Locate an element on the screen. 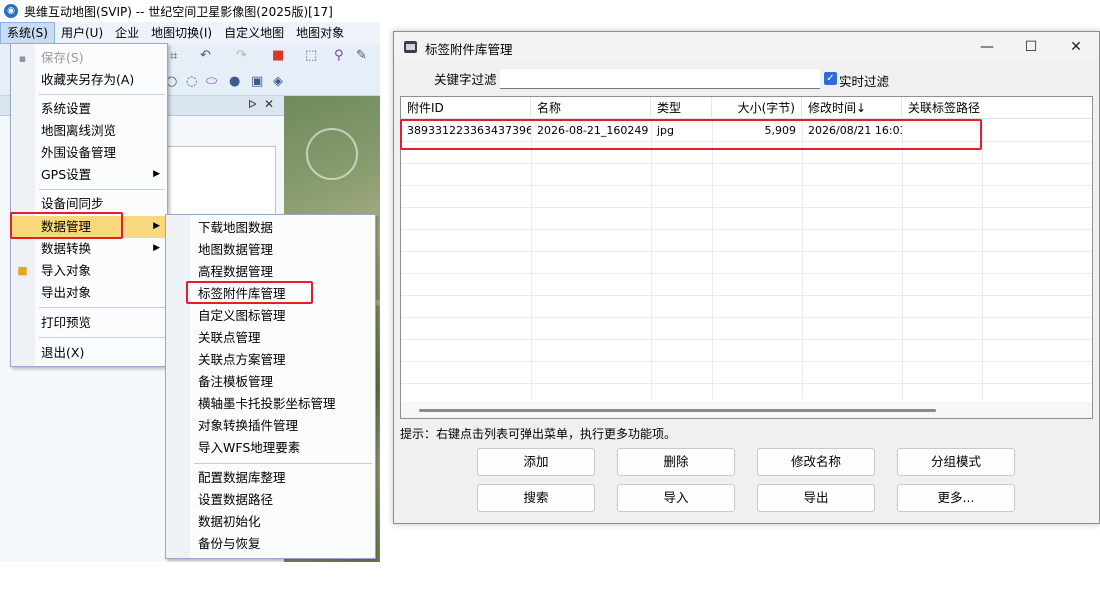  group-mode-button: 分组模式 is located at coordinates (956, 462).